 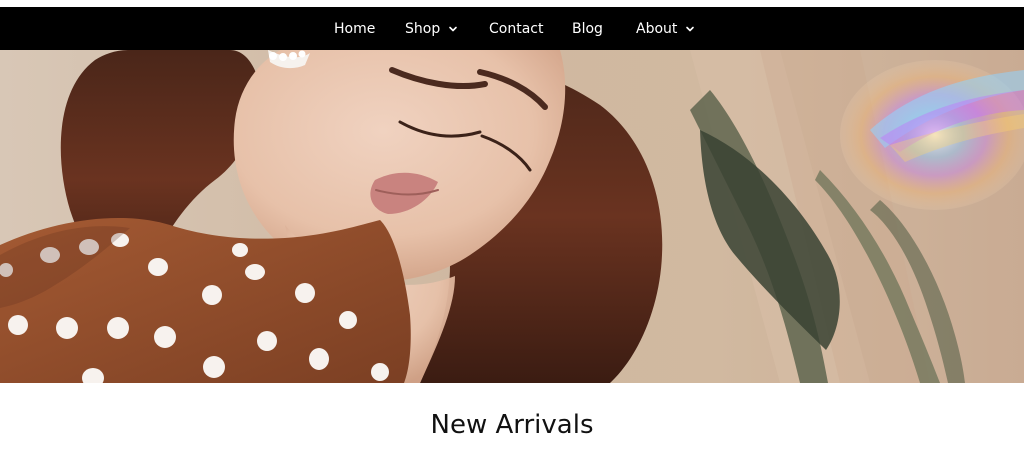 I want to click on nav-item-about: About, so click(x=665, y=28).